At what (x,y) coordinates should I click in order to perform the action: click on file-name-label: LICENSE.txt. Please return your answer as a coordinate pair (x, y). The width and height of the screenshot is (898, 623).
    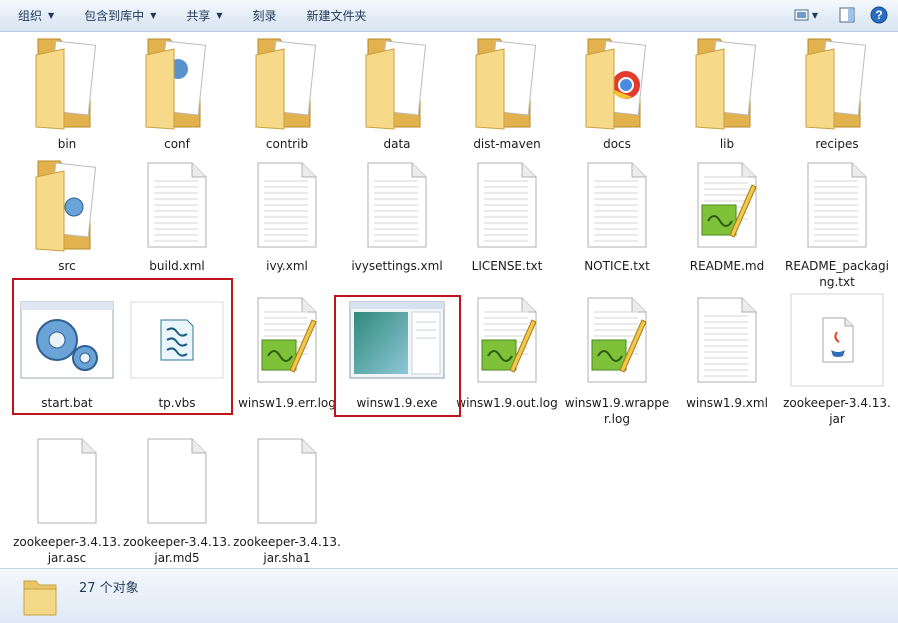
    Looking at the image, I should click on (507, 266).